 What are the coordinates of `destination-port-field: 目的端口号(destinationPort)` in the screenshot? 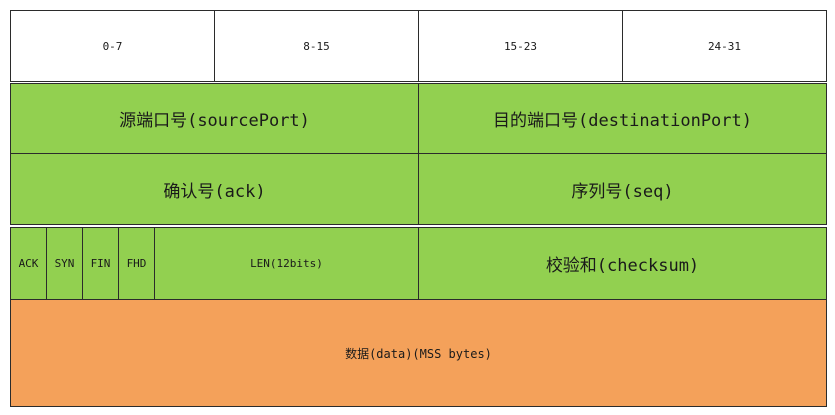 It's located at (622, 118).